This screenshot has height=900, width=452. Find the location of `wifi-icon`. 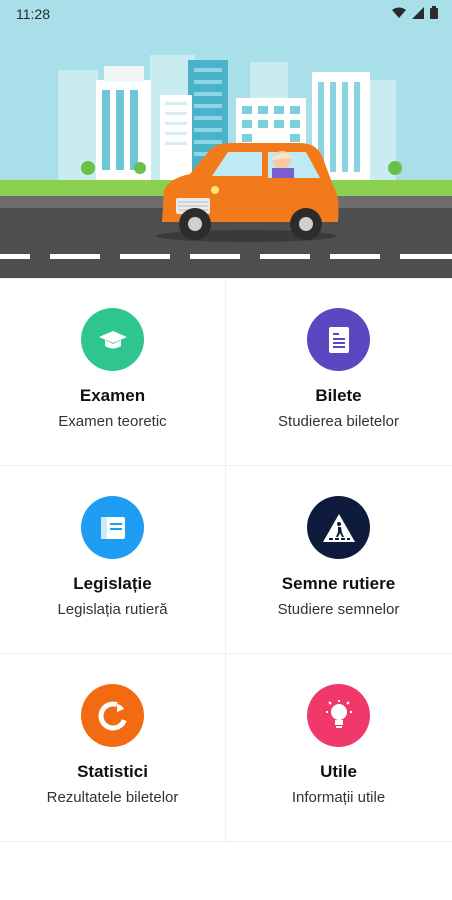

wifi-icon is located at coordinates (399, 12).